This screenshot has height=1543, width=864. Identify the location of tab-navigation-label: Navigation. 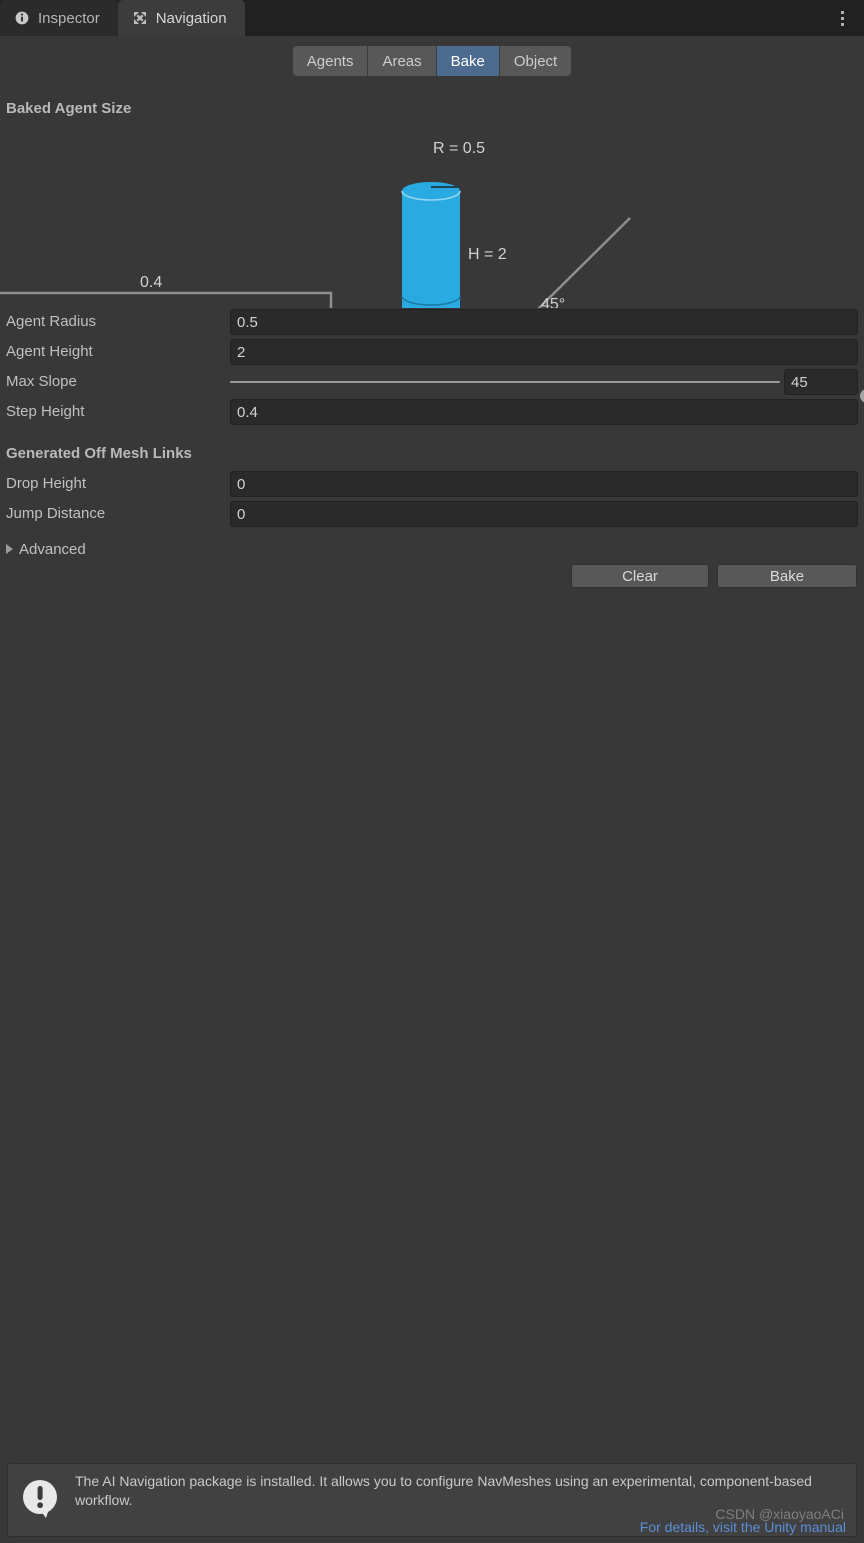
(191, 18).